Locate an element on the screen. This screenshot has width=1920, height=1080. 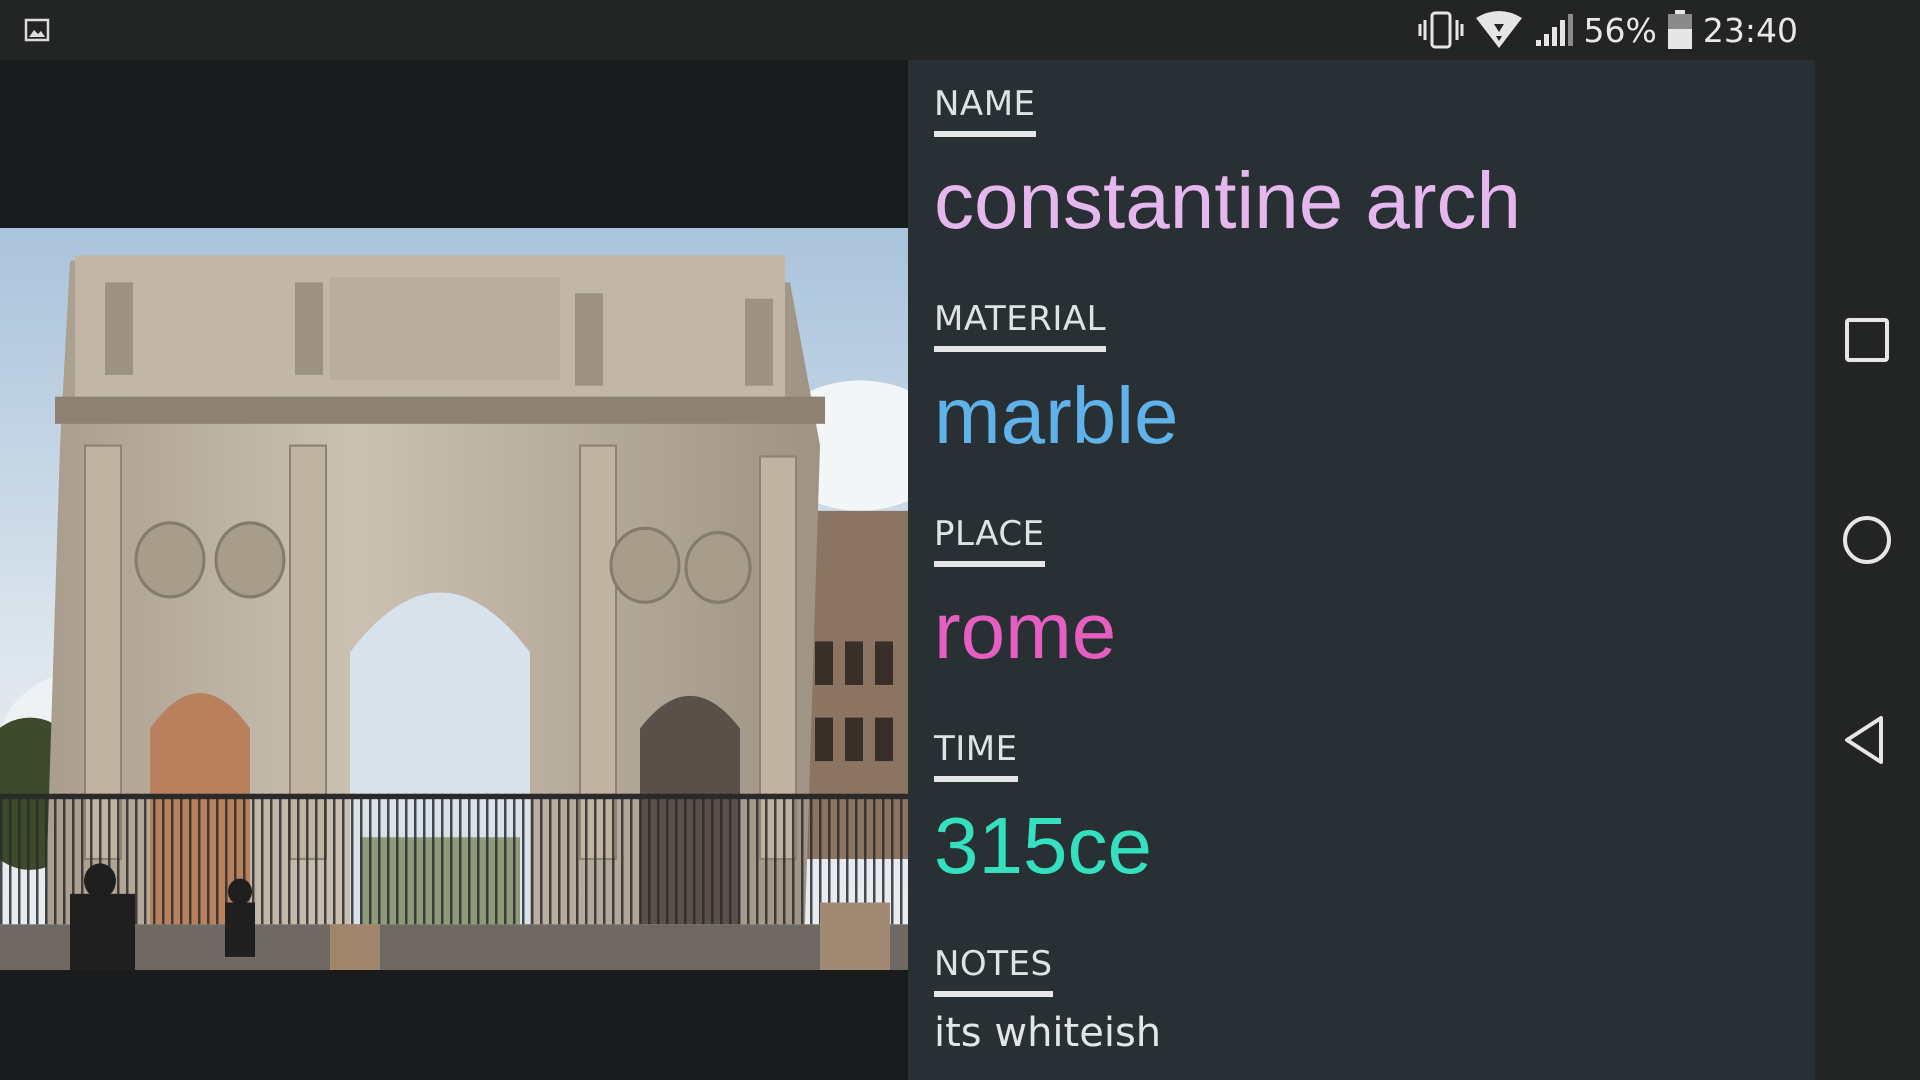
navigation-bar is located at coordinates (1867, 570).